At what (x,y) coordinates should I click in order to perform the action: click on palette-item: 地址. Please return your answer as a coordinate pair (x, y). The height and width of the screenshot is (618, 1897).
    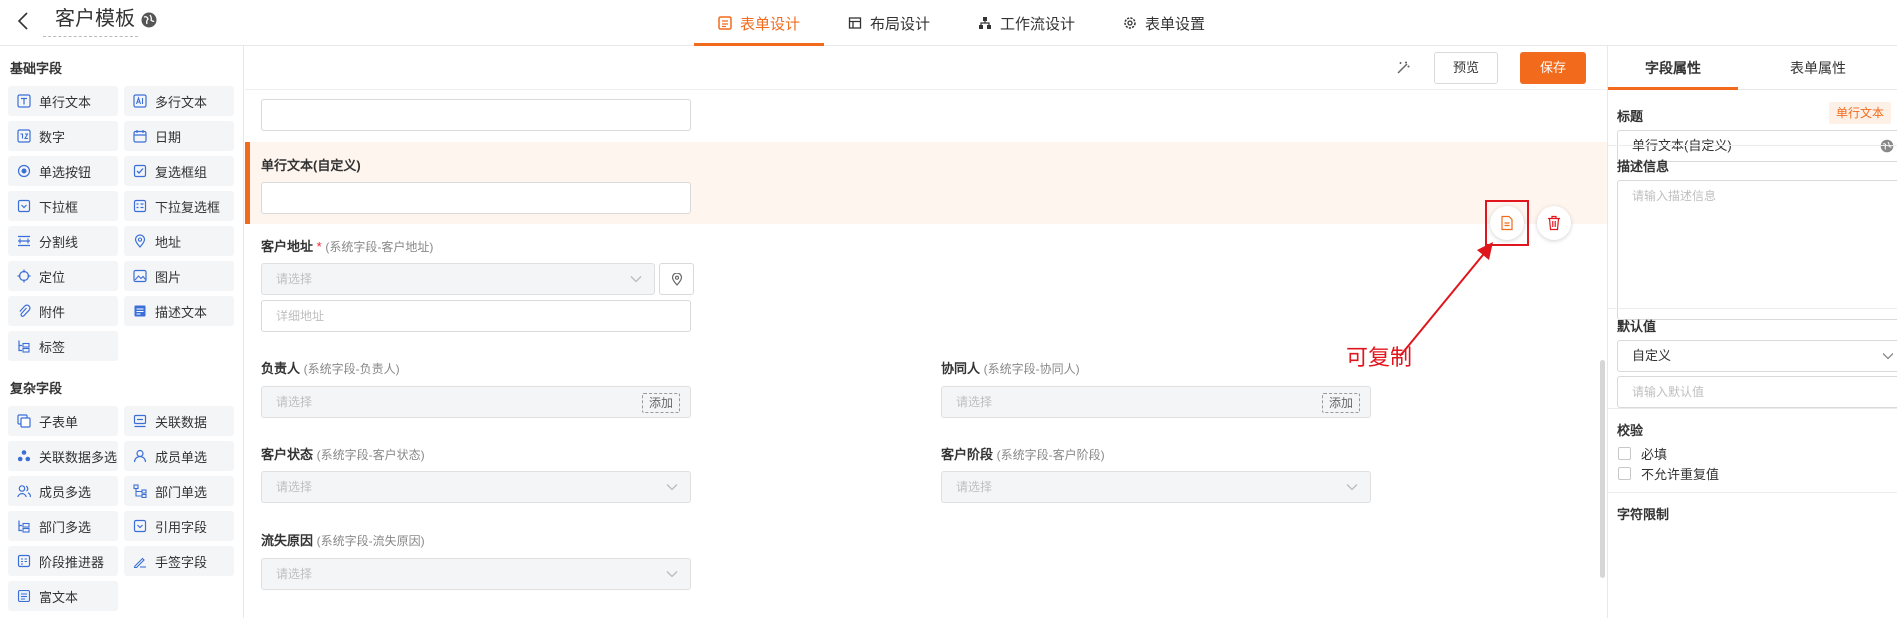
    Looking at the image, I should click on (179, 241).